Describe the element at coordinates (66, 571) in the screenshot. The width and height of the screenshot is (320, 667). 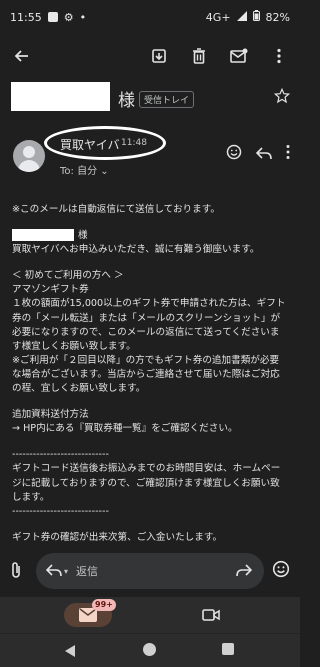
I see `chevron-down-icon: ▾` at that location.